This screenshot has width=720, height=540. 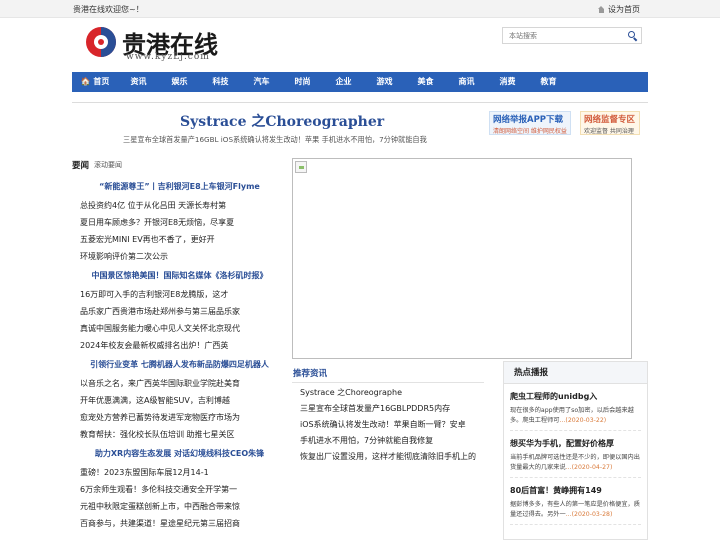 What do you see at coordinates (179, 275) in the screenshot?
I see `feature-headline: 中国景区惊艳美国！国际知名媒体《洛杉矶时报》` at bounding box center [179, 275].